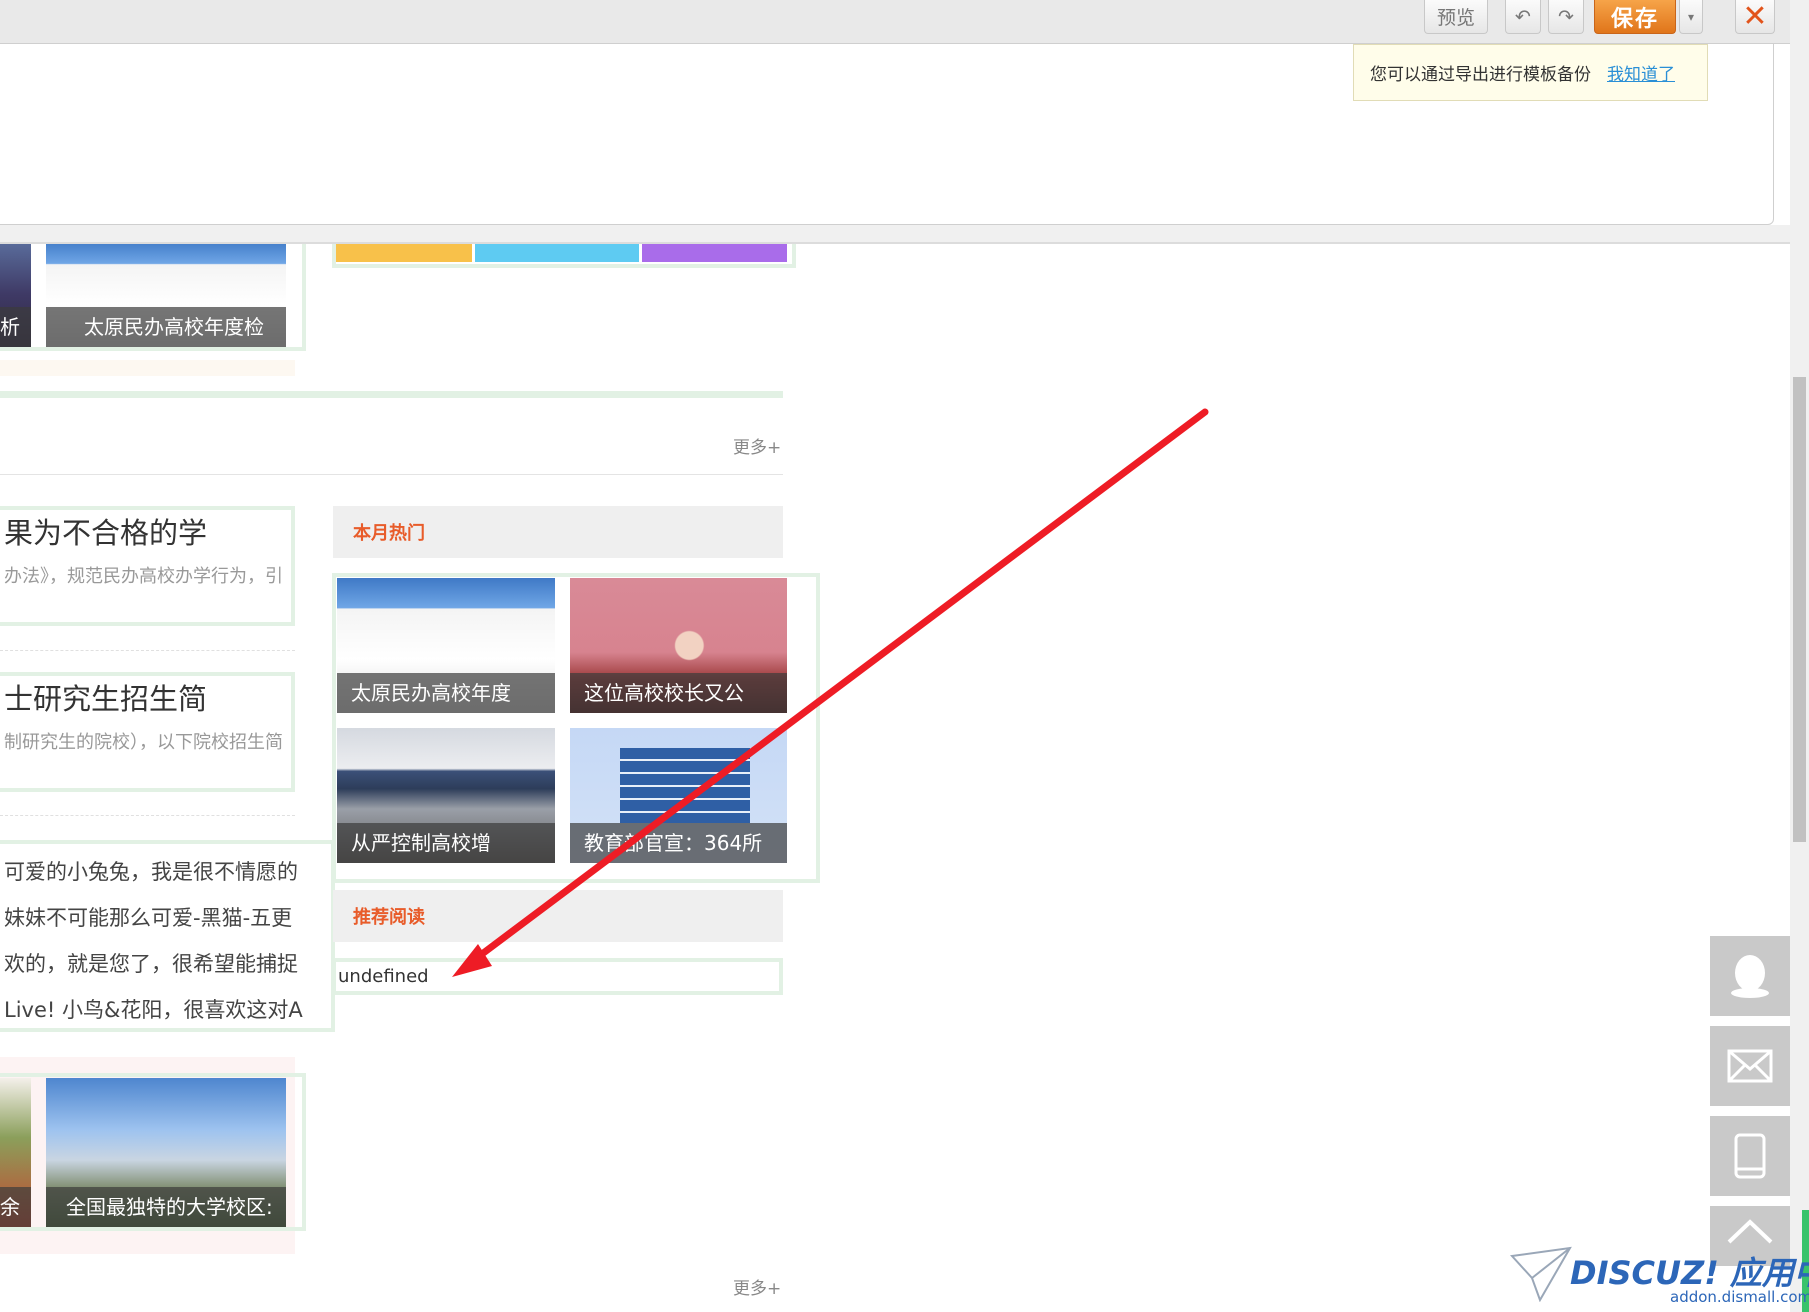 Image resolution: width=1809 pixels, height=1312 pixels. Describe the element at coordinates (1755, 17) in the screenshot. I see `close-button: ✕` at that location.